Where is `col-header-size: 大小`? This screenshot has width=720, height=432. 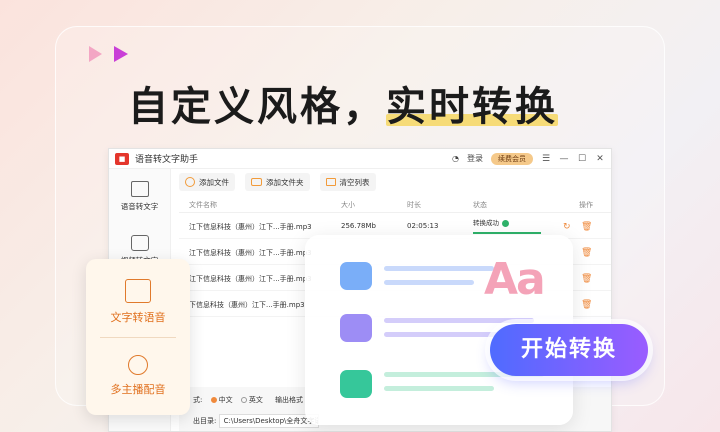
col-header-size: 大小 is located at coordinates (348, 205).